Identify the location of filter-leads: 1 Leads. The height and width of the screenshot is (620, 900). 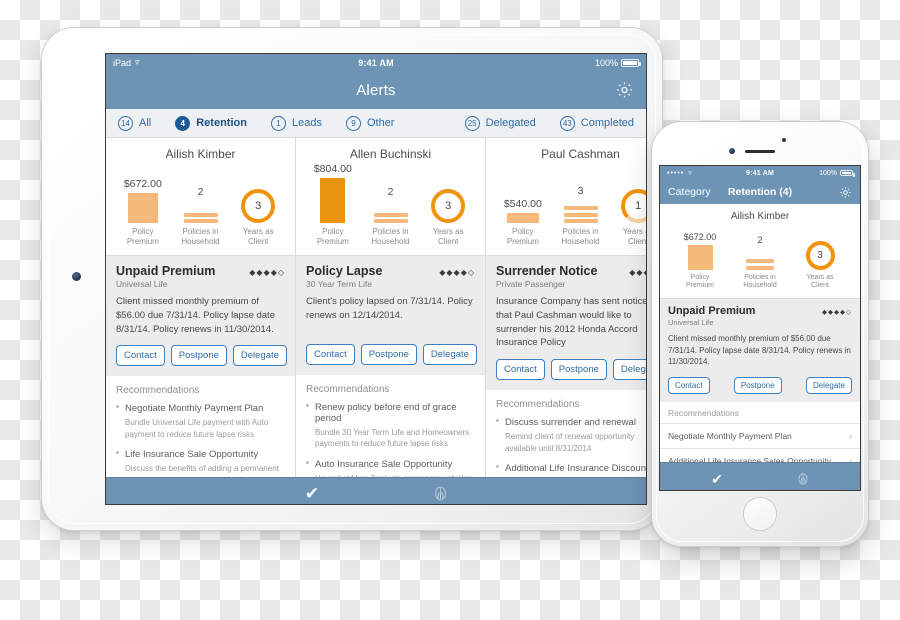
(296, 123).